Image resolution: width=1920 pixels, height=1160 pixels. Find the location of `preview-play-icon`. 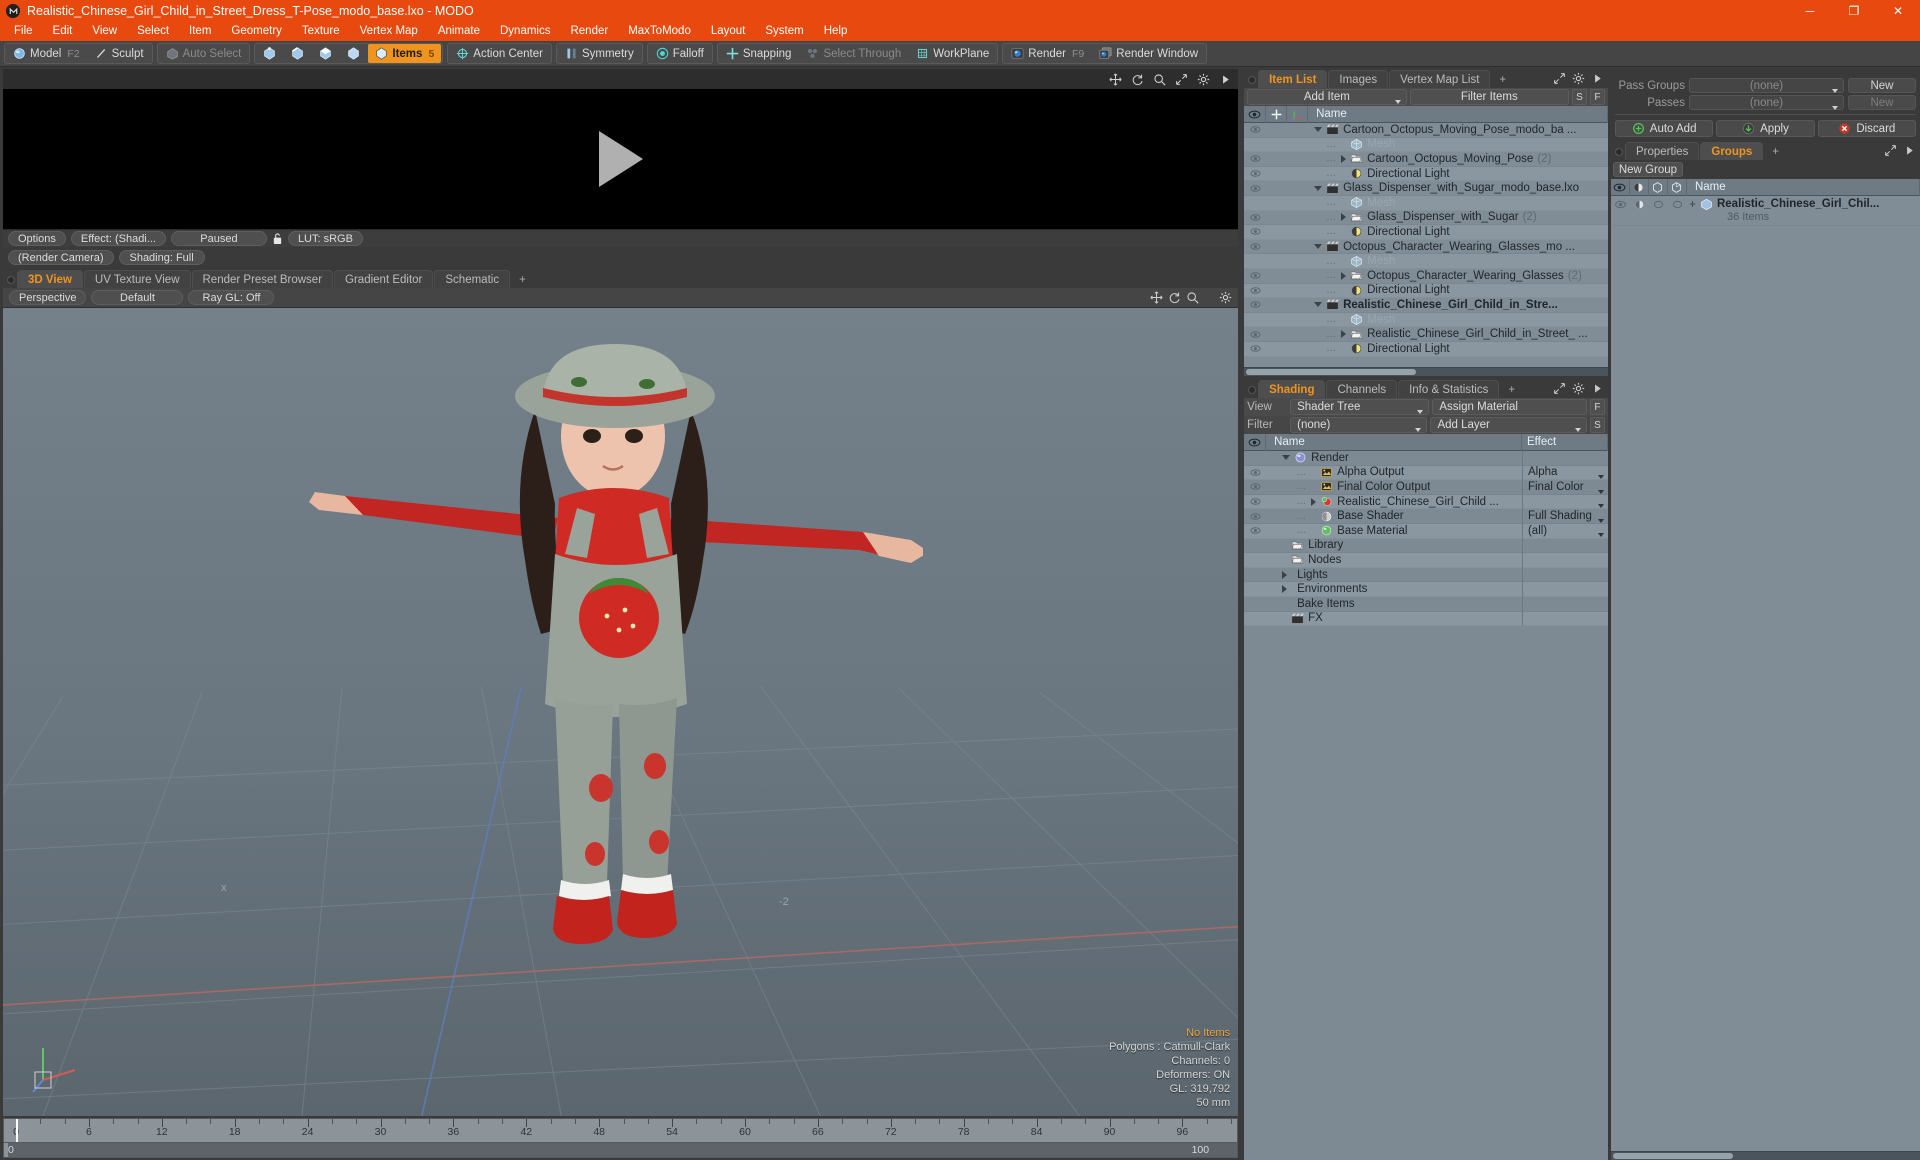

preview-play-icon is located at coordinates (620, 159).